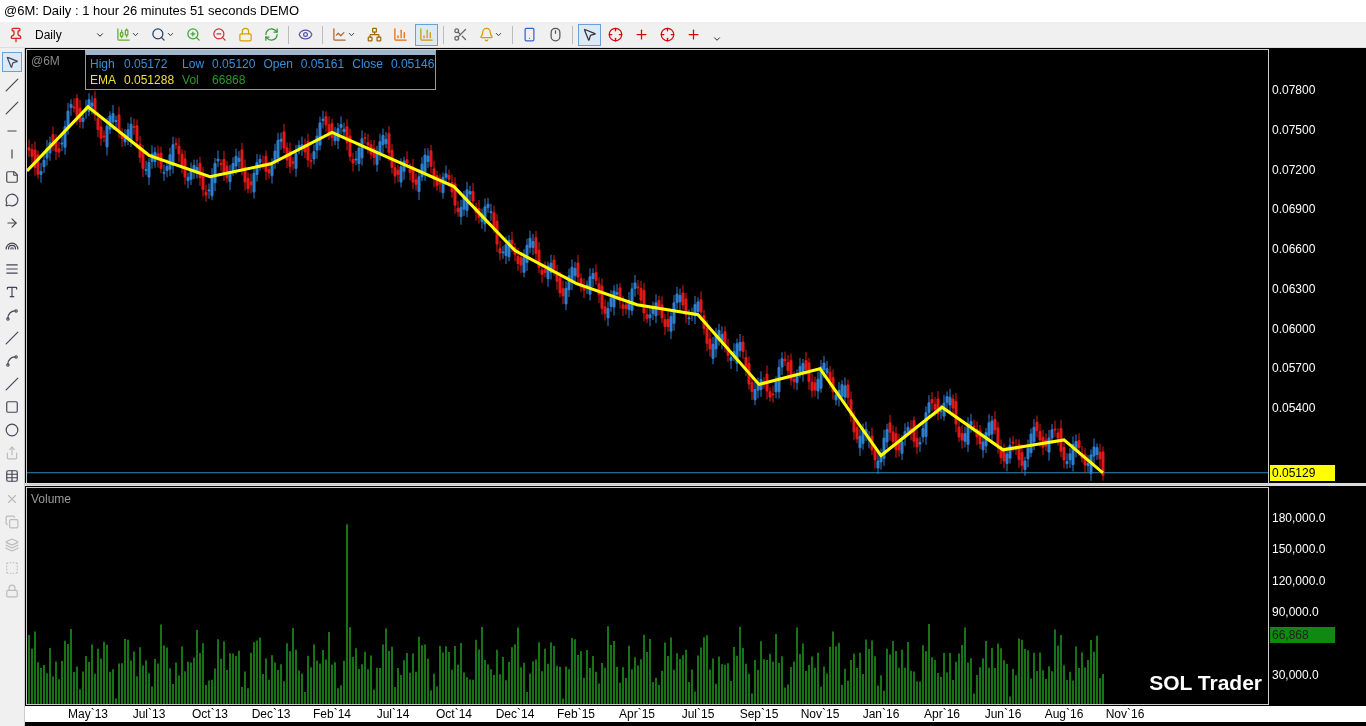 The height and width of the screenshot is (726, 1366). Describe the element at coordinates (12, 200) in the screenshot. I see `speech-bubble-icon` at that location.